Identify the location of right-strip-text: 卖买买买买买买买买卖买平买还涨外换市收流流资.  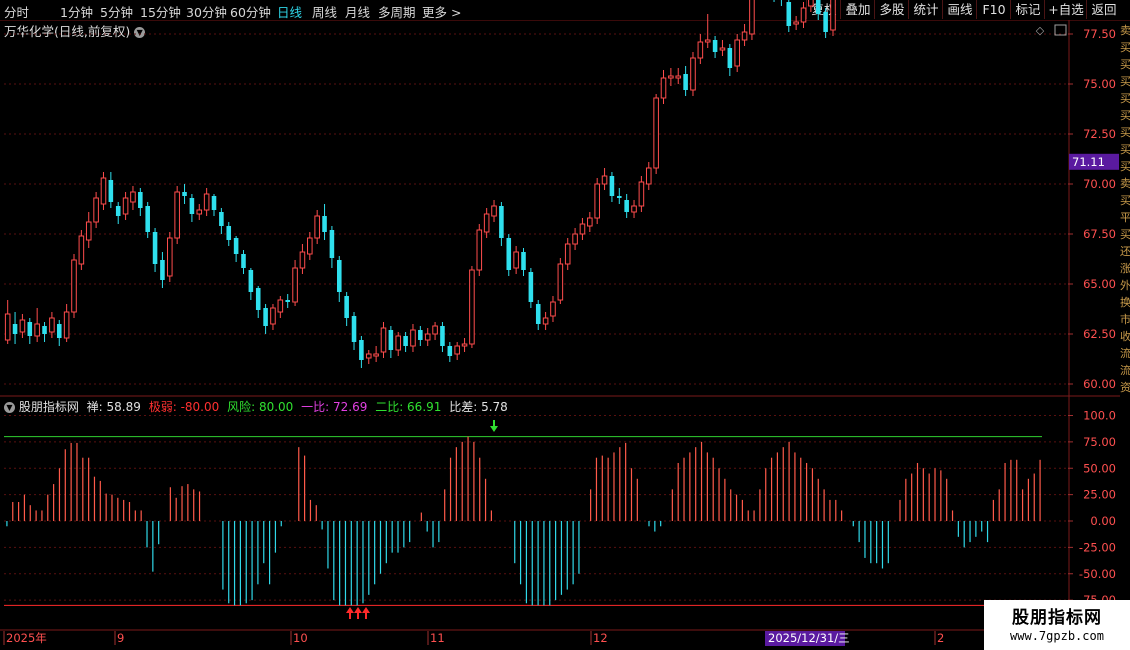
(1125, 209).